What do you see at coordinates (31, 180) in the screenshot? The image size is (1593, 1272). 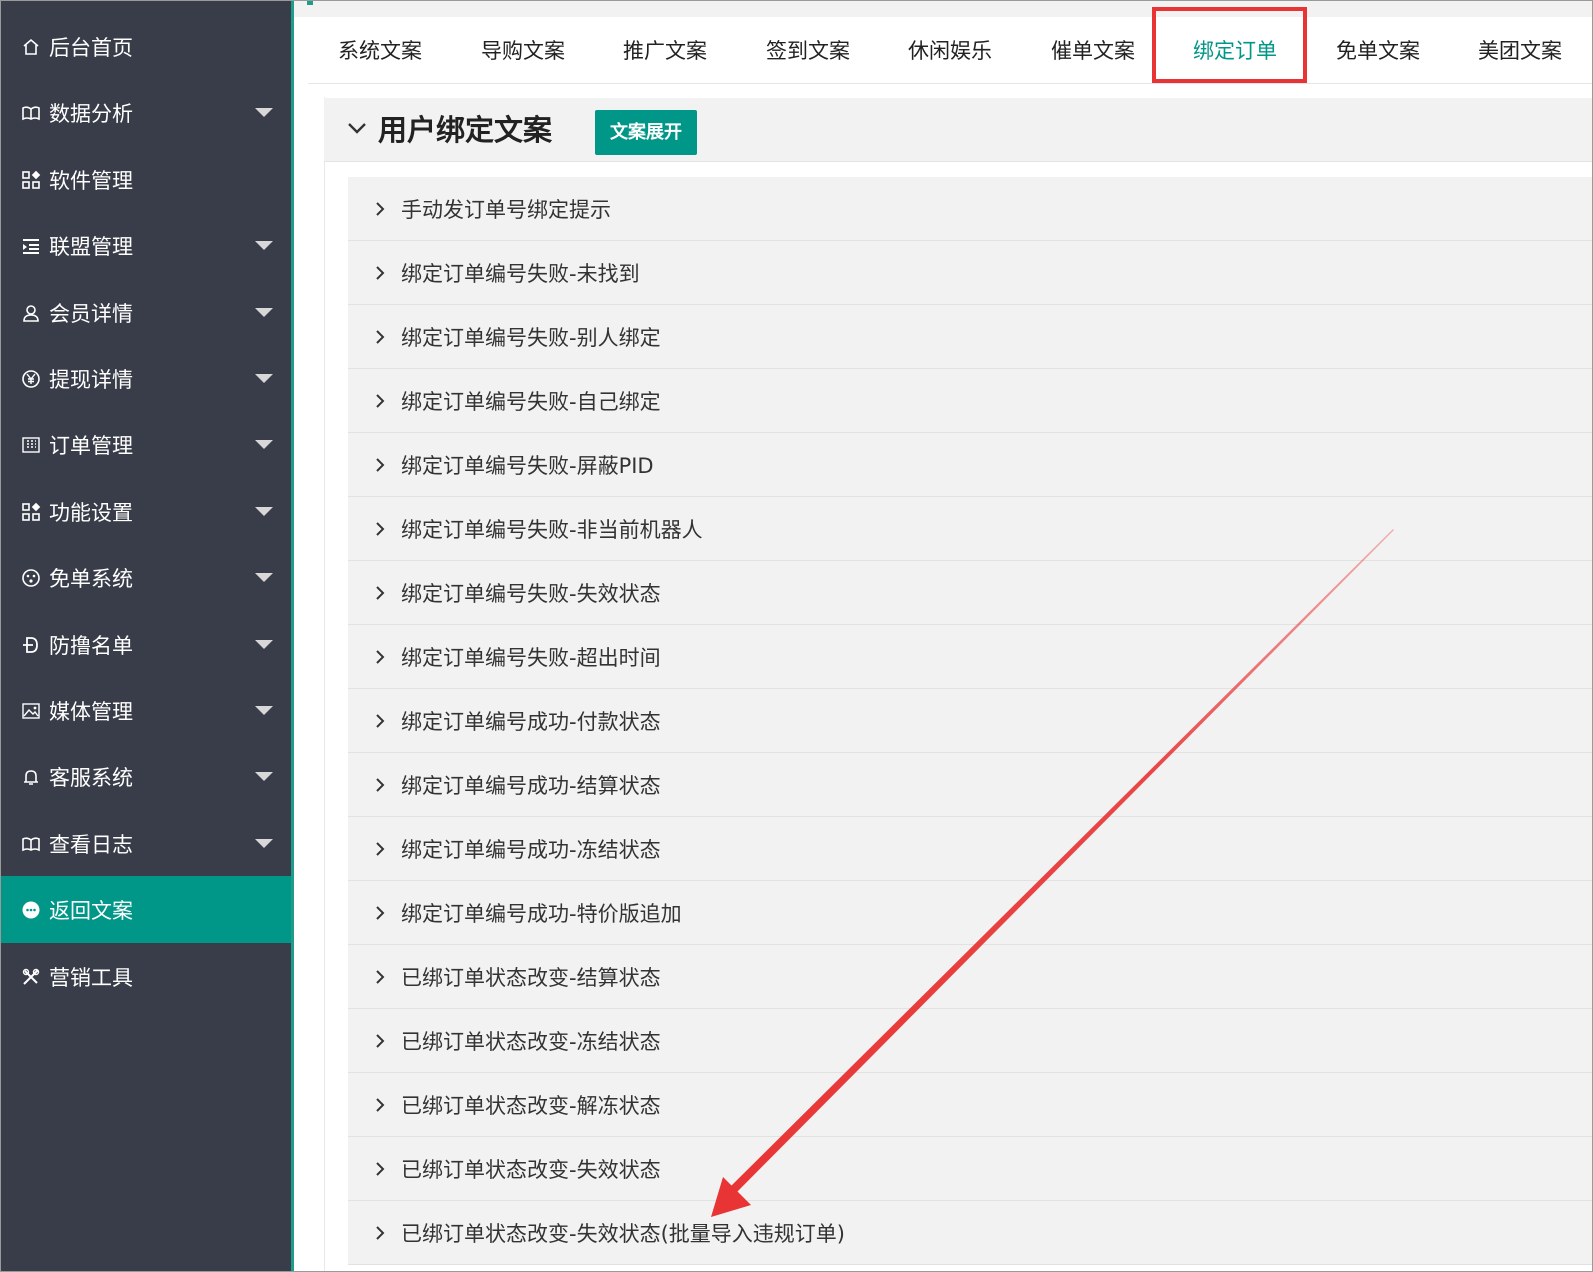 I see `apps-icon` at bounding box center [31, 180].